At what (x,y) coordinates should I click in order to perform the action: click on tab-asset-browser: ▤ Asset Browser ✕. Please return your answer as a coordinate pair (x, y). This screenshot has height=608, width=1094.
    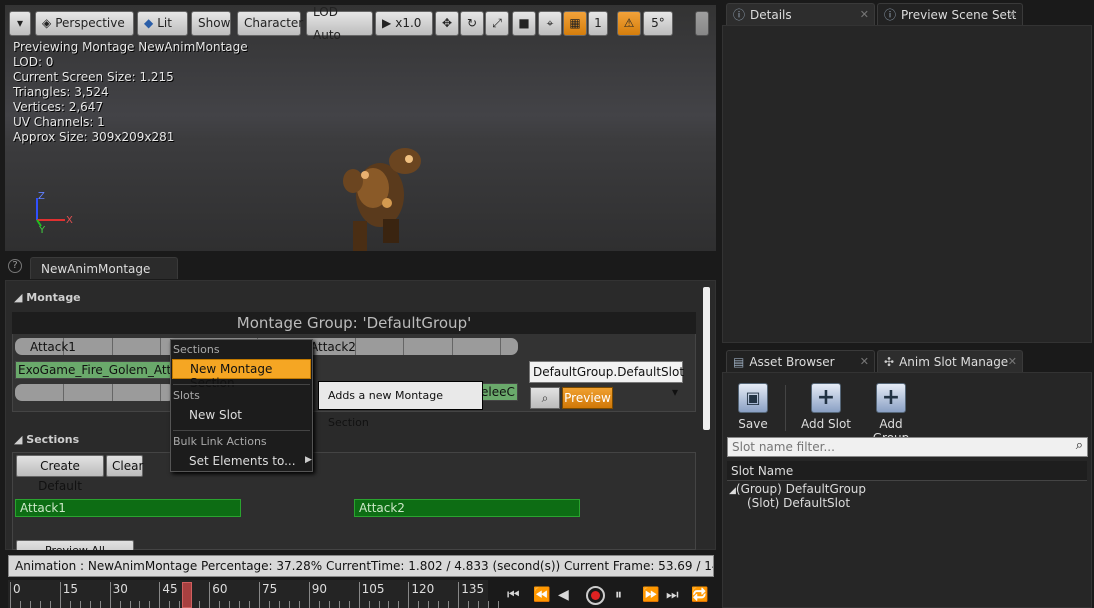
    Looking at the image, I should click on (800, 361).